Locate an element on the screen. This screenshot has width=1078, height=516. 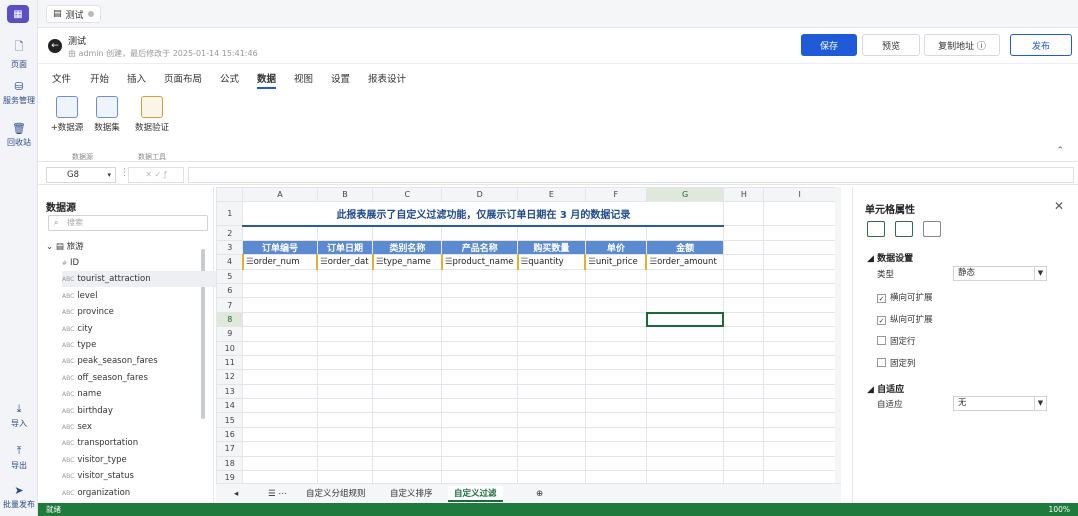
row-header: 9 is located at coordinates (230, 334).